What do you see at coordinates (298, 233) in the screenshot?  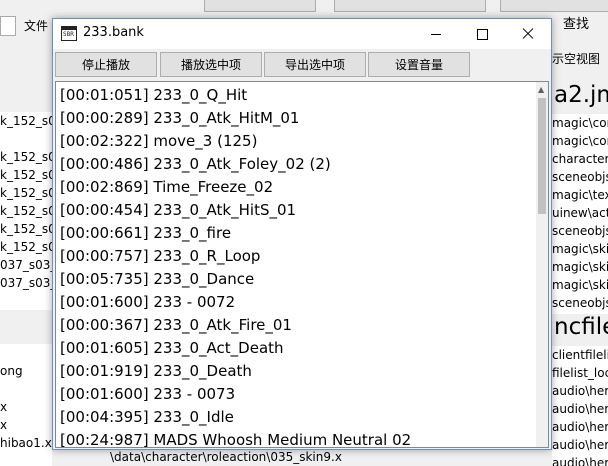 I see `list-item: [00:00:661] 233_0_fire` at bounding box center [298, 233].